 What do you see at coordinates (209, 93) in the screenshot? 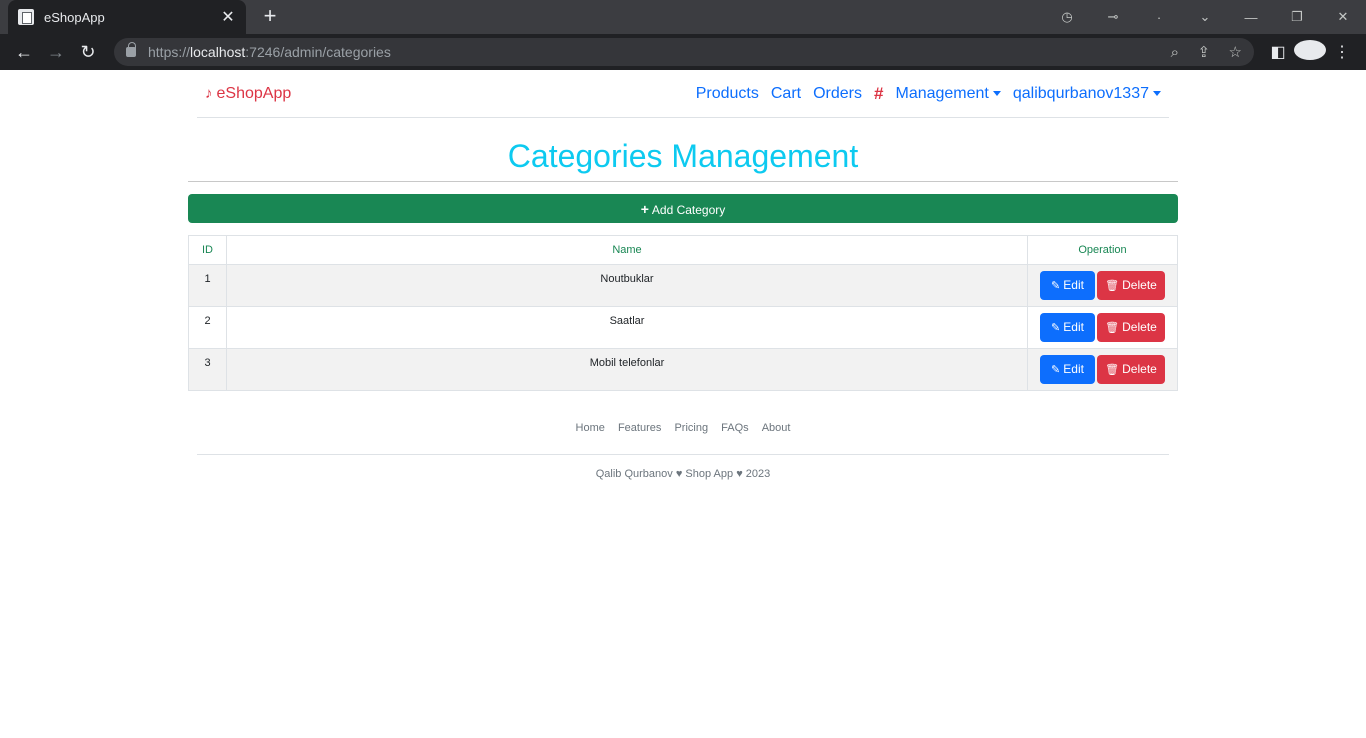
I see `socks-logo-icon: ♪` at bounding box center [209, 93].